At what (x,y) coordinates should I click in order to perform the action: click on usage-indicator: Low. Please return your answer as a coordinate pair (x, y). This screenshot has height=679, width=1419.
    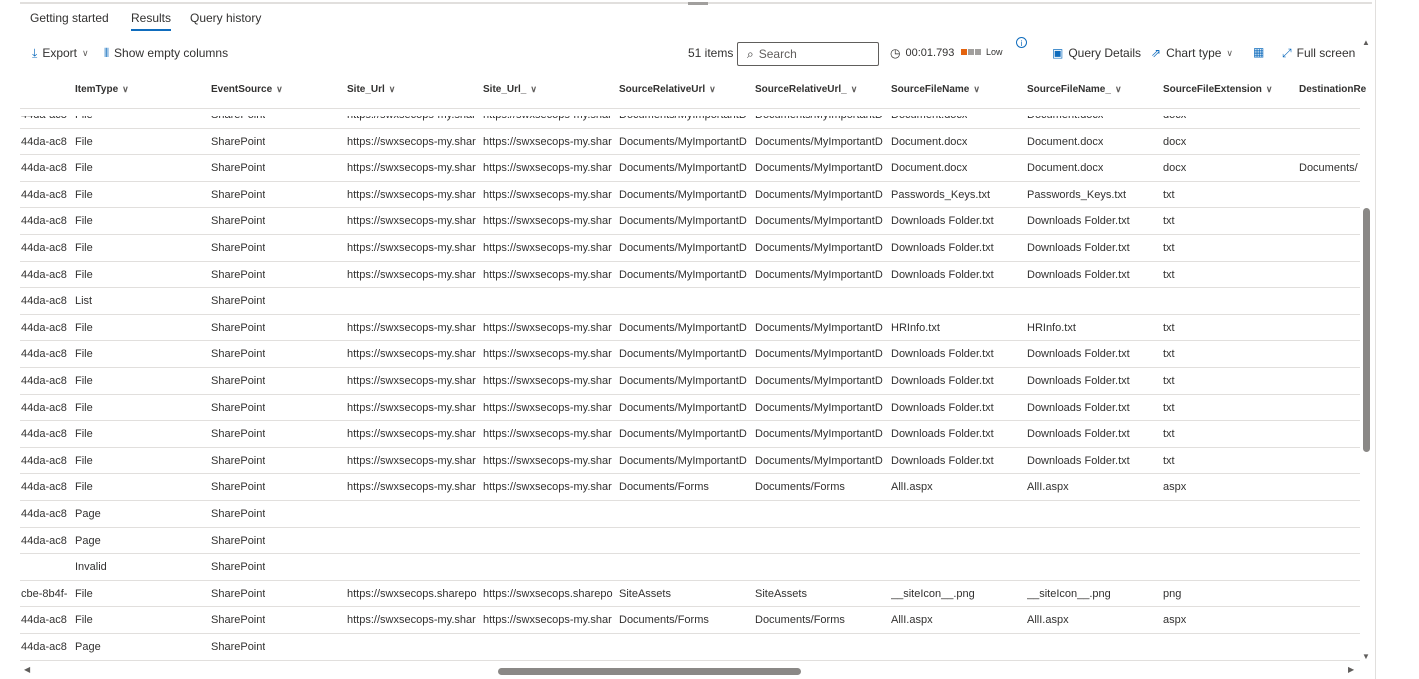
    Looking at the image, I should click on (982, 52).